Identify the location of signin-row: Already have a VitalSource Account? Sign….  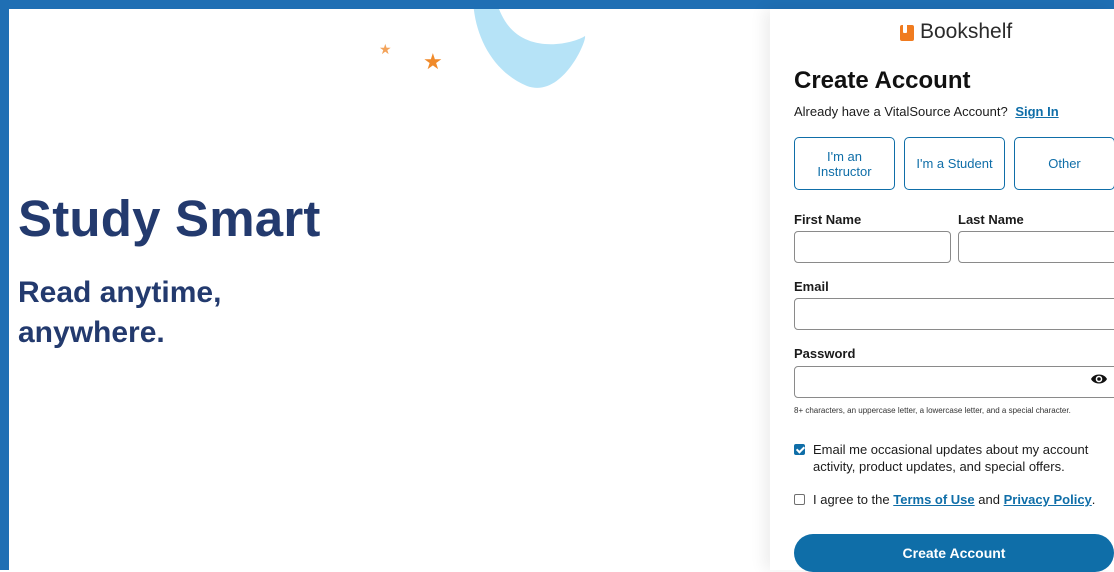
(926, 111).